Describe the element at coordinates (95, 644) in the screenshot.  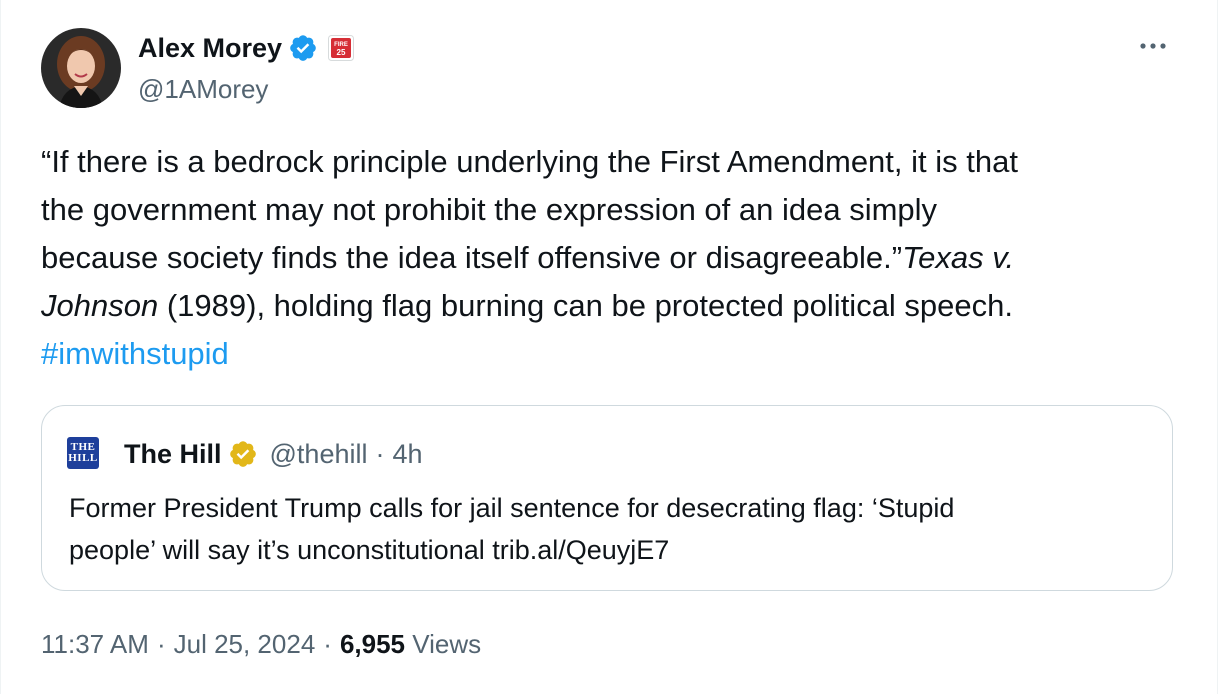
I see `tweet-time: 11:37 AM` at that location.